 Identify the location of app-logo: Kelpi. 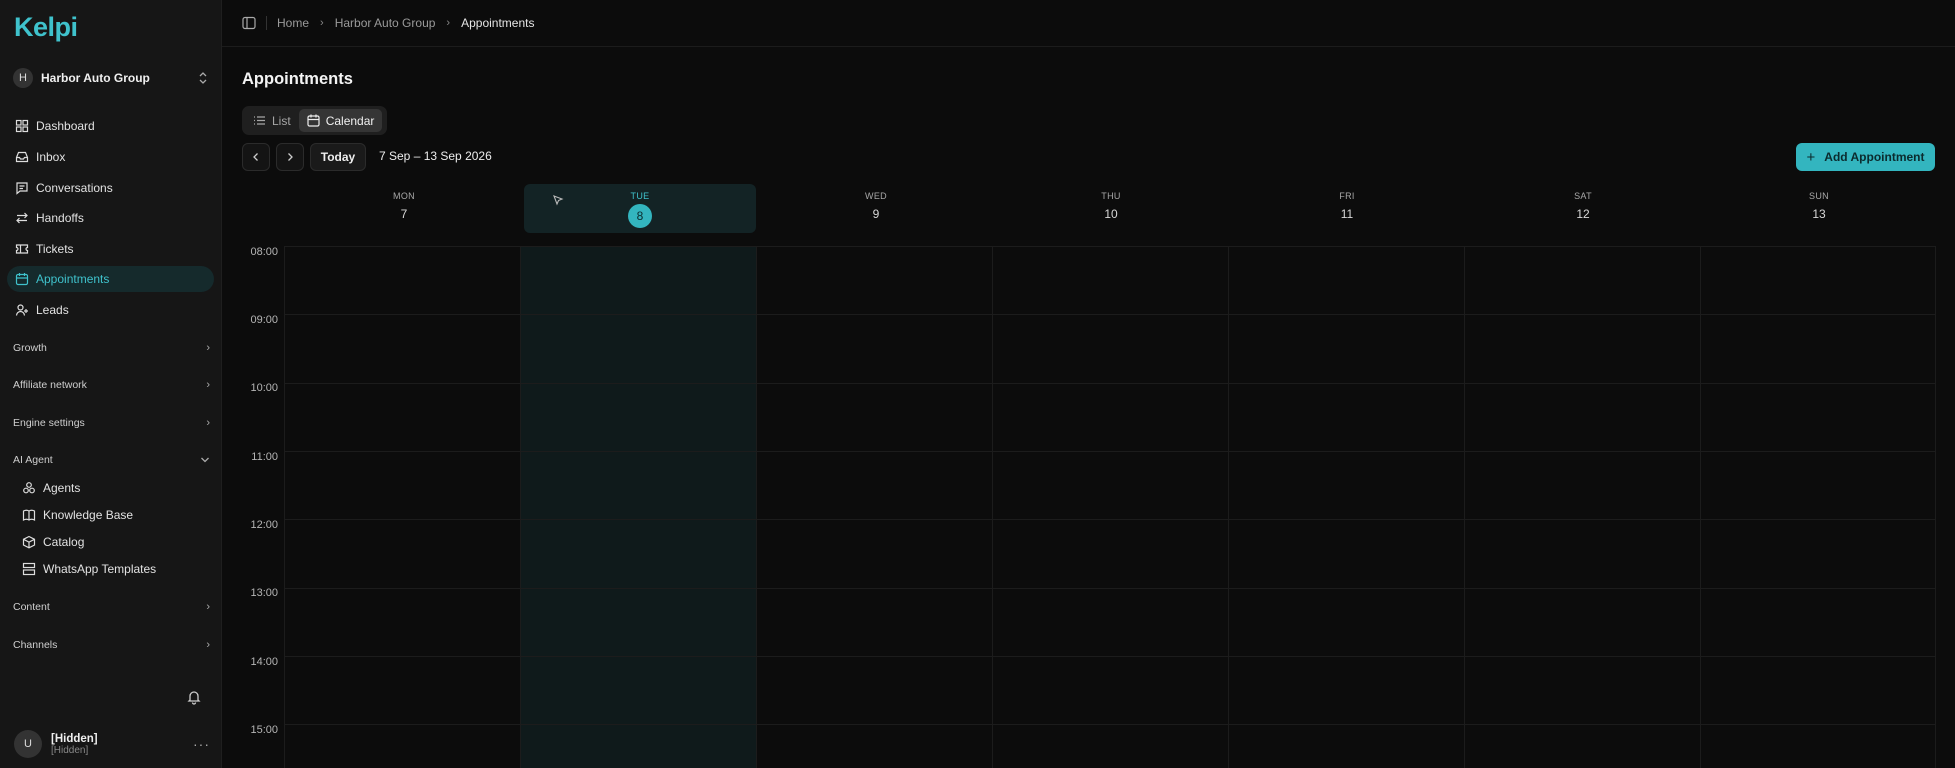
(46, 27).